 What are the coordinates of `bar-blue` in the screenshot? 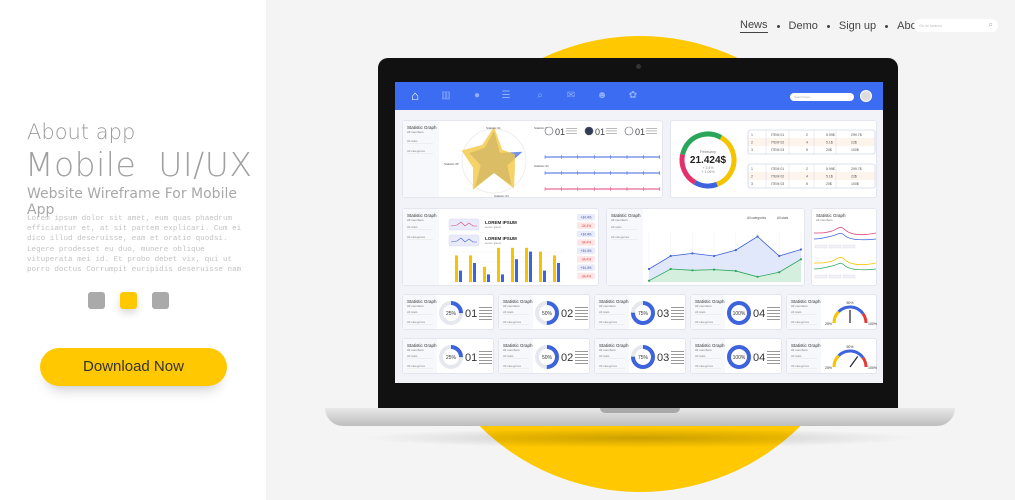 It's located at (502, 278).